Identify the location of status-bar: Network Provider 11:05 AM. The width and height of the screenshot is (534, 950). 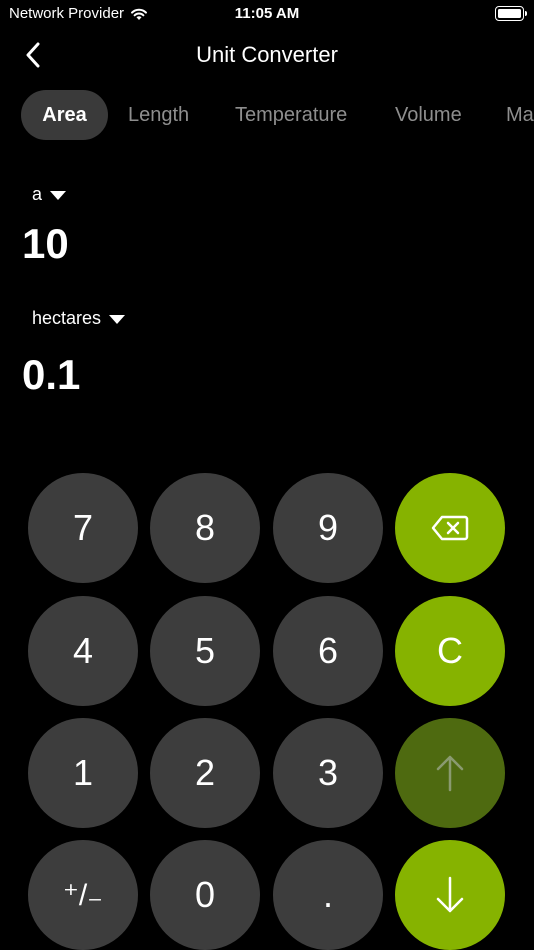
(267, 14).